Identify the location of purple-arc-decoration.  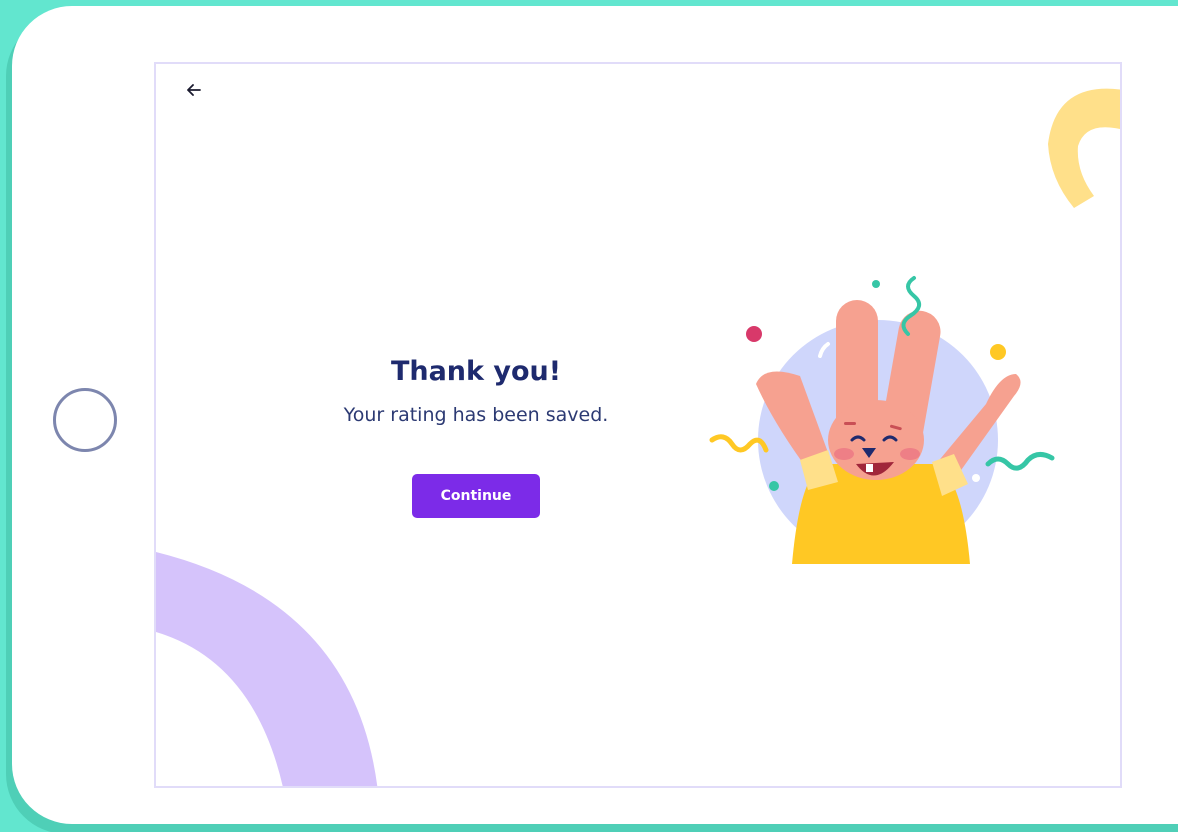
(267, 669).